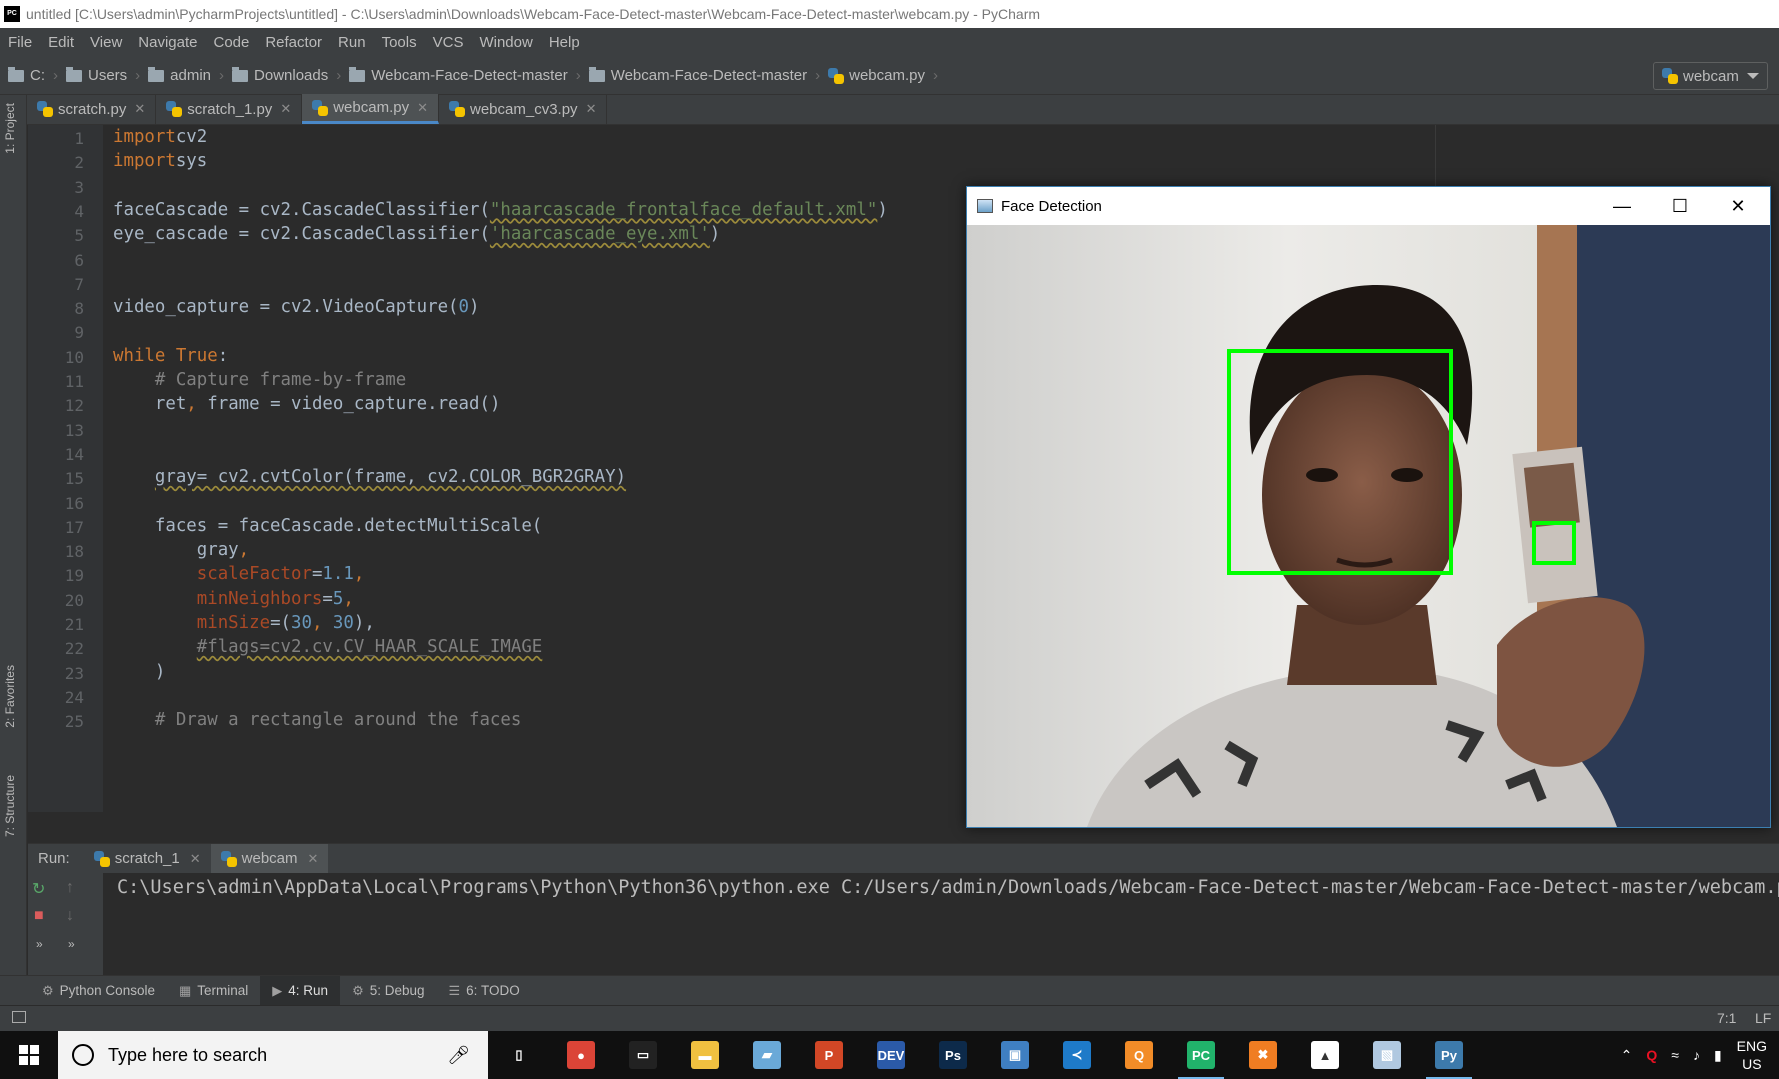 Image resolution: width=1779 pixels, height=1079 pixels. Describe the element at coordinates (74, 406) in the screenshot. I see `line-number: 12` at that location.